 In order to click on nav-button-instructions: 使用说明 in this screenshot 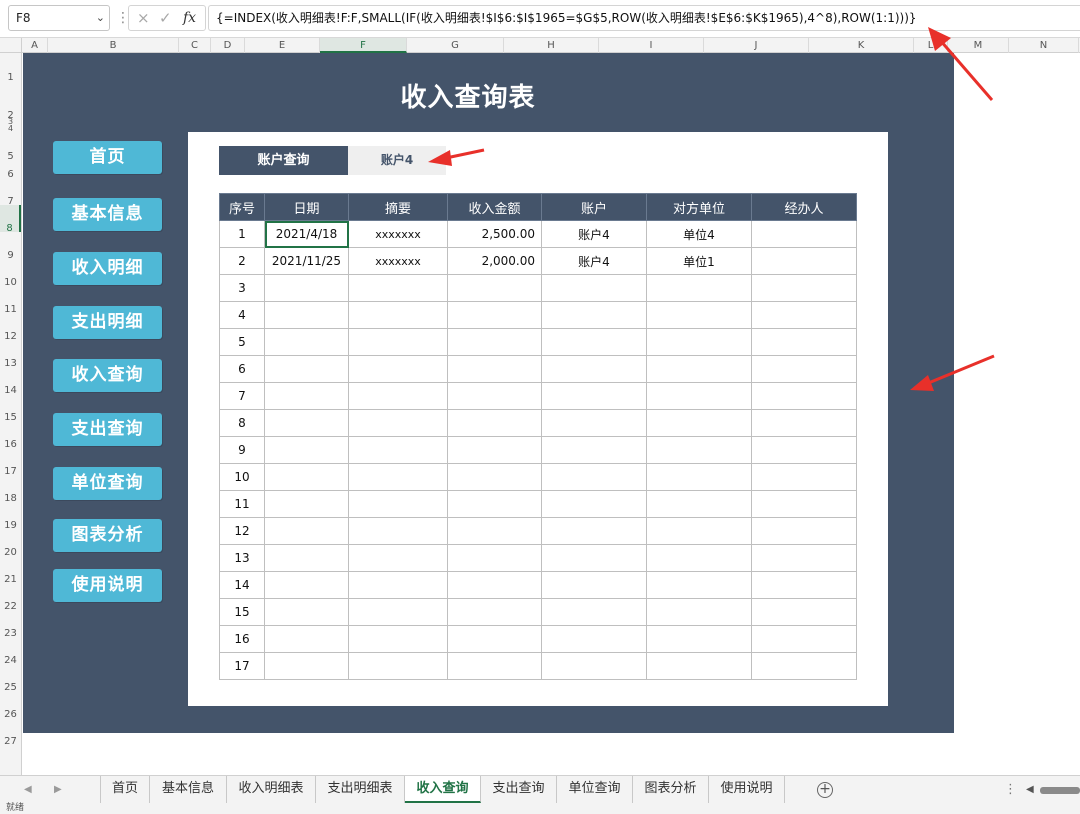, I will do `click(107, 585)`.